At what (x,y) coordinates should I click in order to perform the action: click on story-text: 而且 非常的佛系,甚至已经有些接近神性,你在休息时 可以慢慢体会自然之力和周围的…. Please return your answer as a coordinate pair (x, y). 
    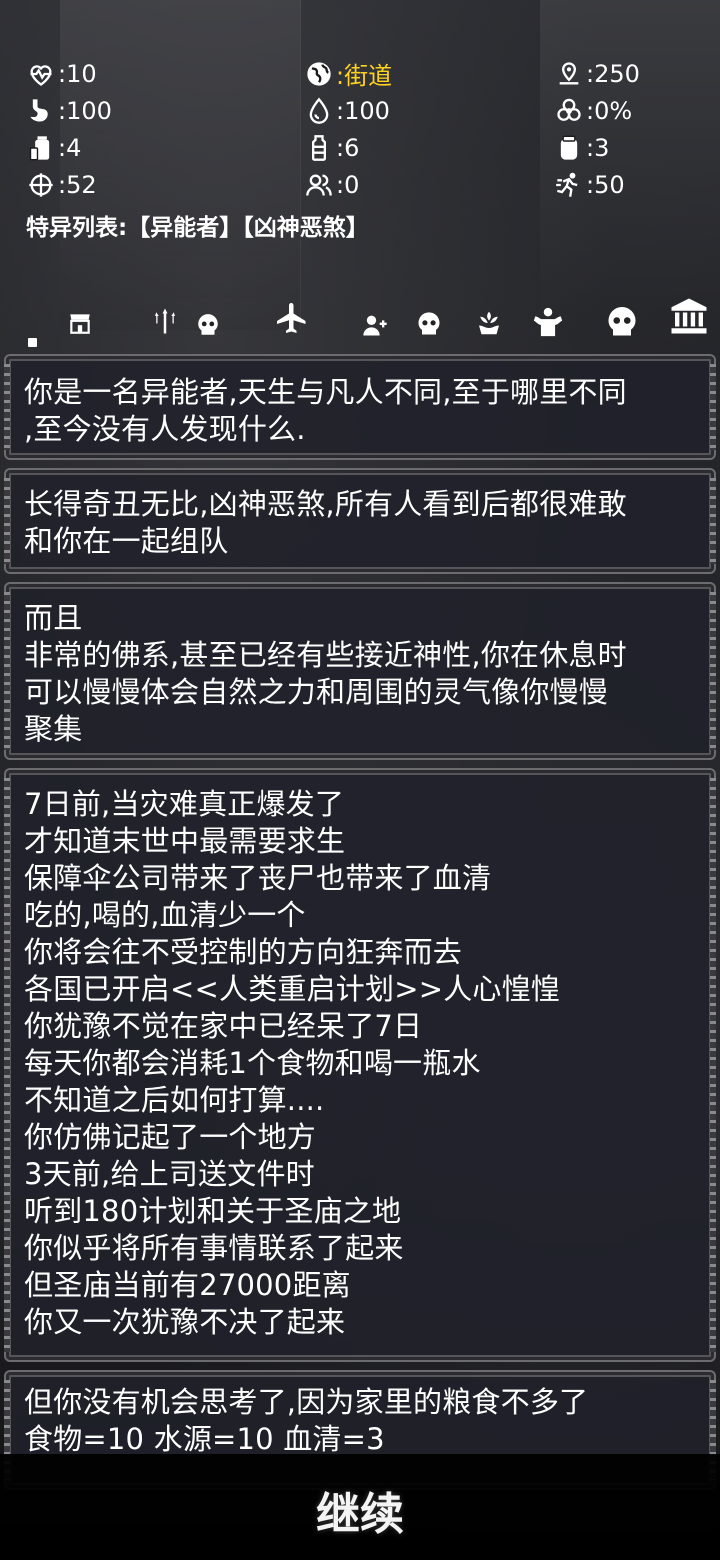
    Looking at the image, I should click on (325, 673).